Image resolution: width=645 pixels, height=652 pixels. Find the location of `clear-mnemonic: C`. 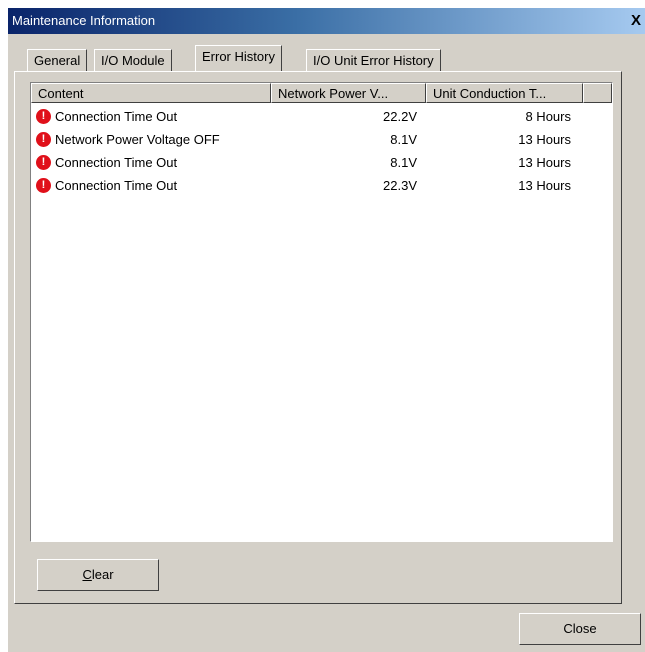

clear-mnemonic: C is located at coordinates (87, 574).